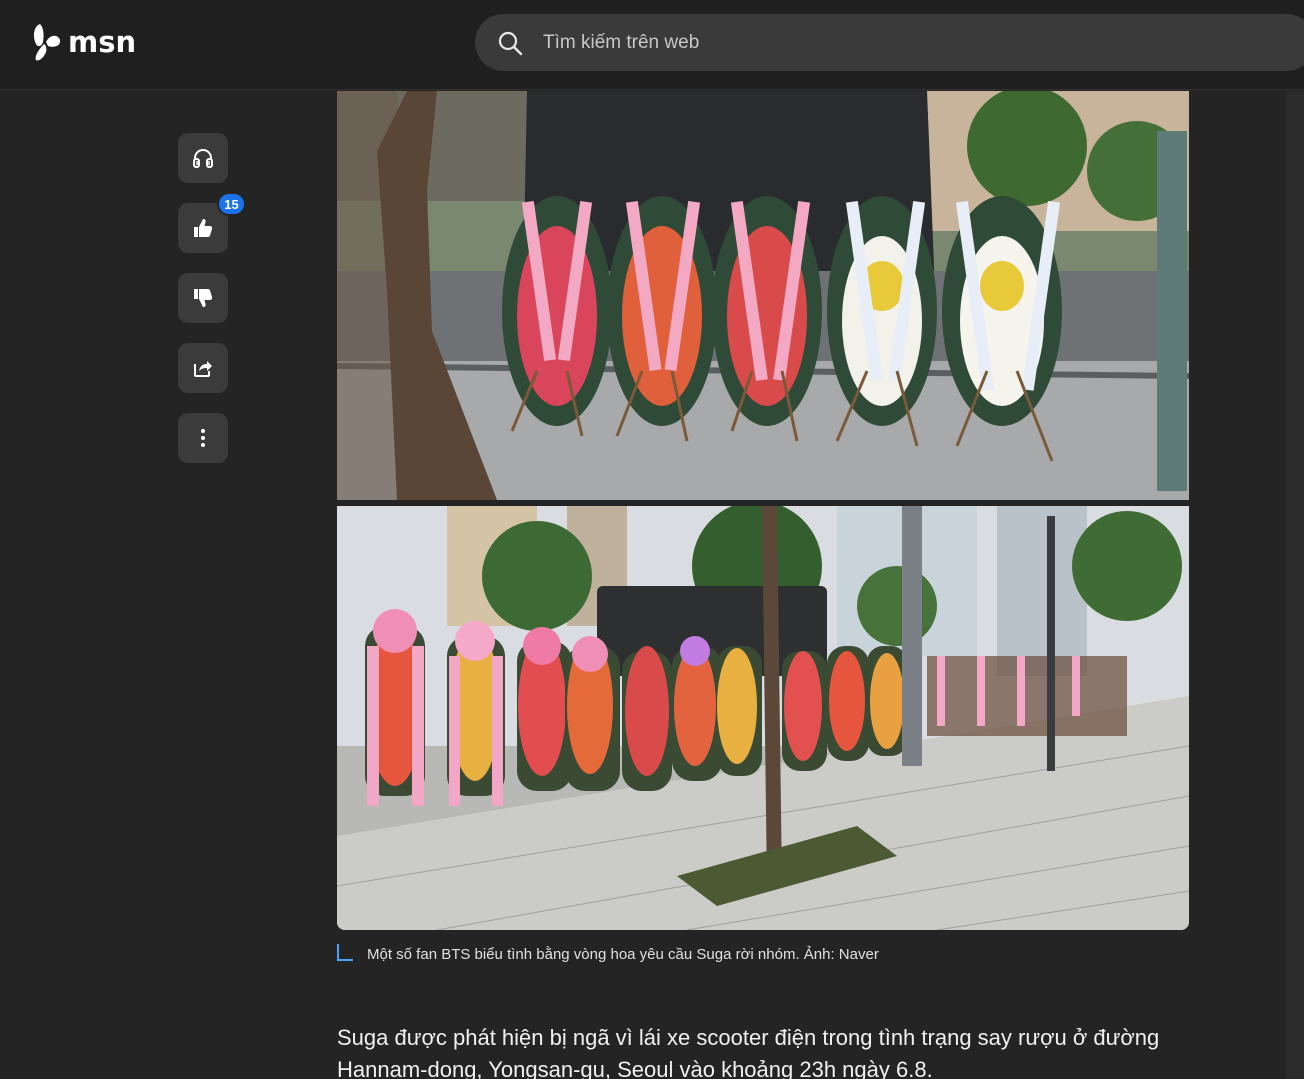 Image resolution: width=1304 pixels, height=1079 pixels. What do you see at coordinates (510, 43) in the screenshot?
I see `search-icon` at bounding box center [510, 43].